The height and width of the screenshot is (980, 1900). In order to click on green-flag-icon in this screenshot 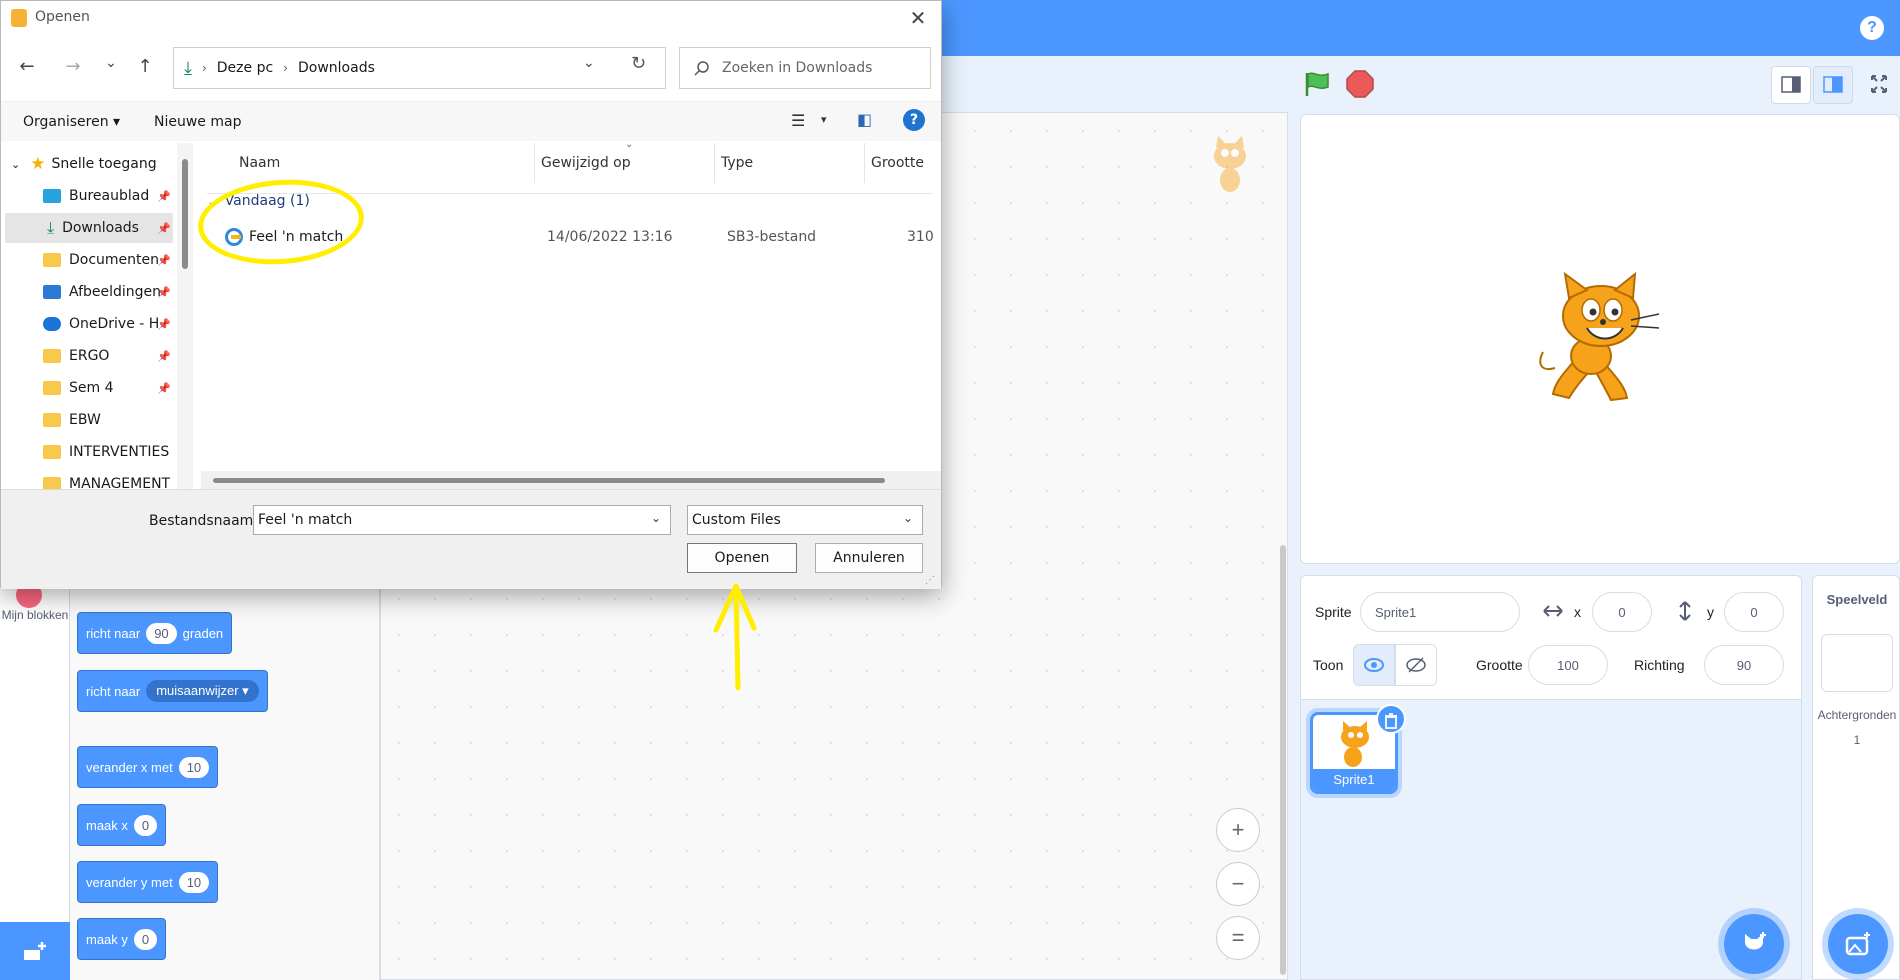, I will do `click(1317, 84)`.